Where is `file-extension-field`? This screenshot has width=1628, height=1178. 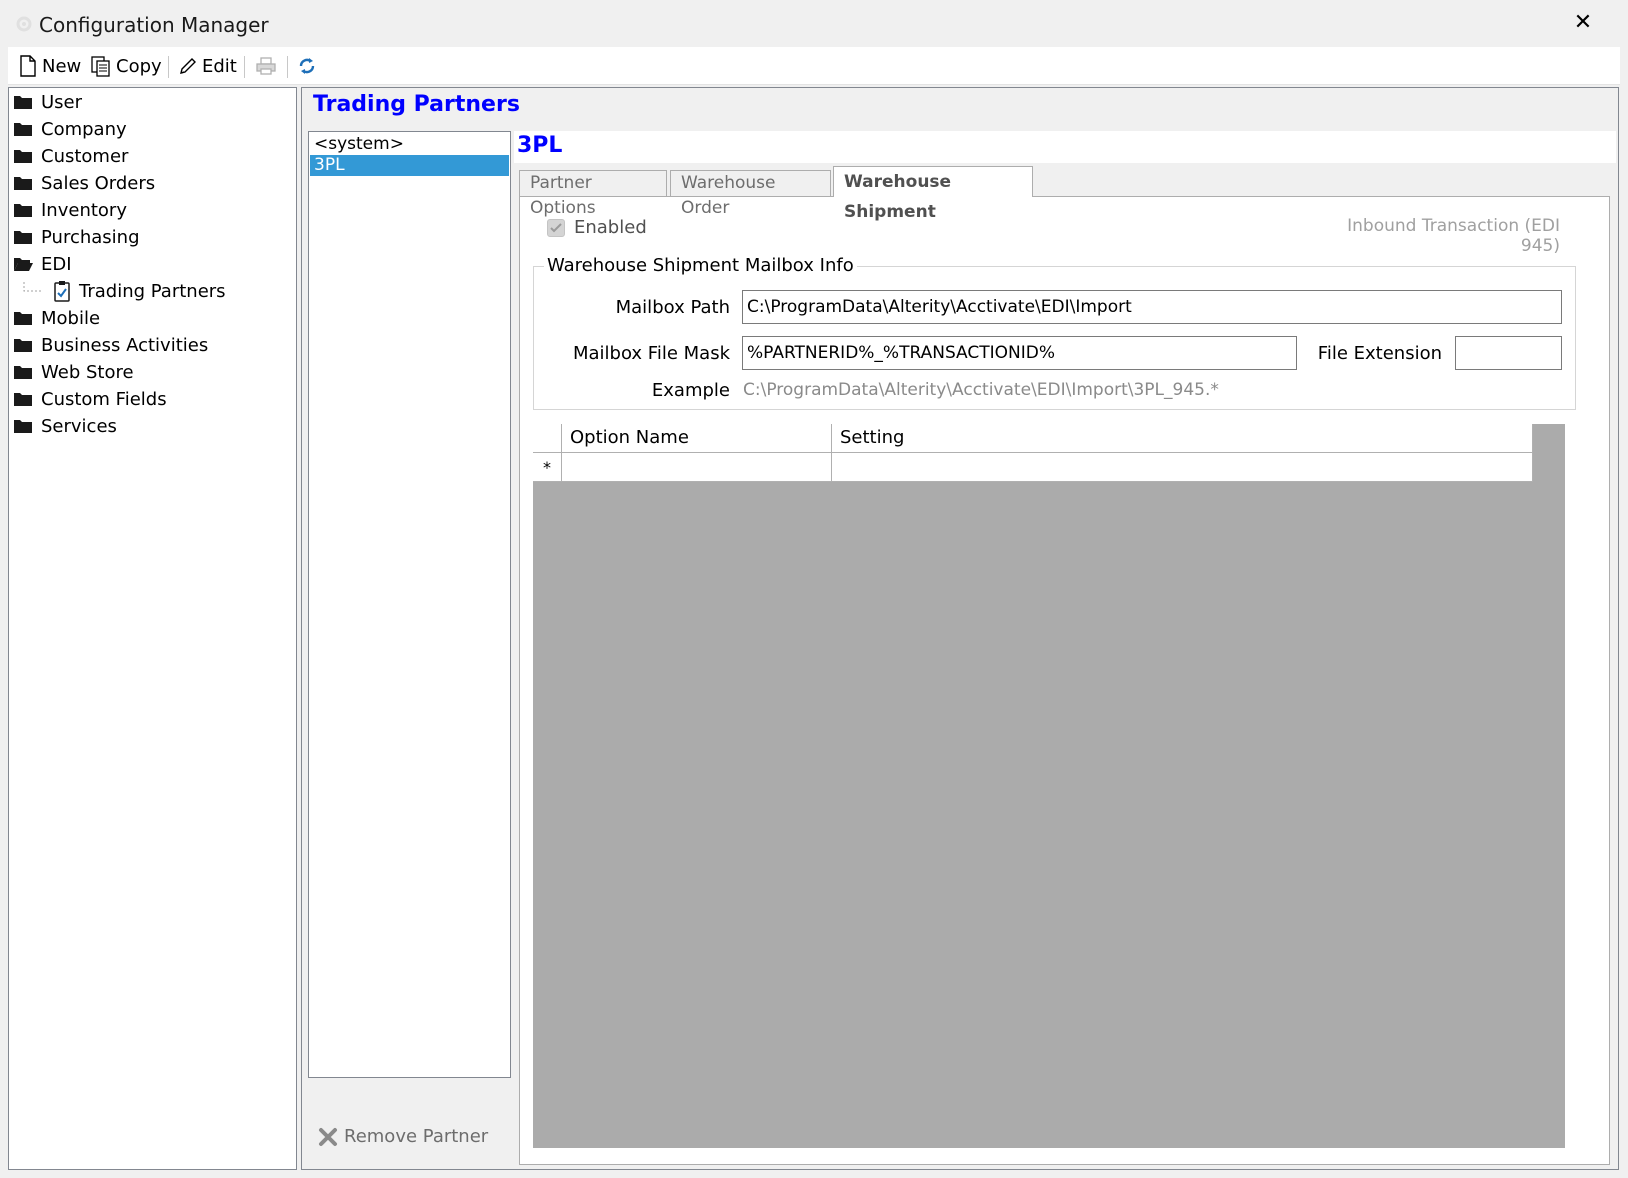
file-extension-field is located at coordinates (1508, 353).